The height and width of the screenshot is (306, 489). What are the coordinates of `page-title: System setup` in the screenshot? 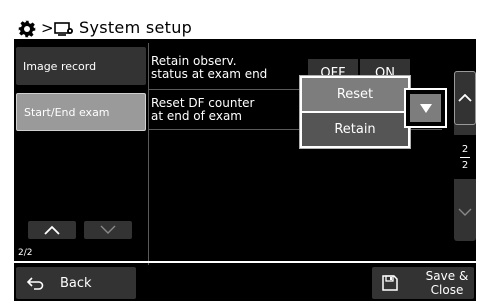 It's located at (136, 27).